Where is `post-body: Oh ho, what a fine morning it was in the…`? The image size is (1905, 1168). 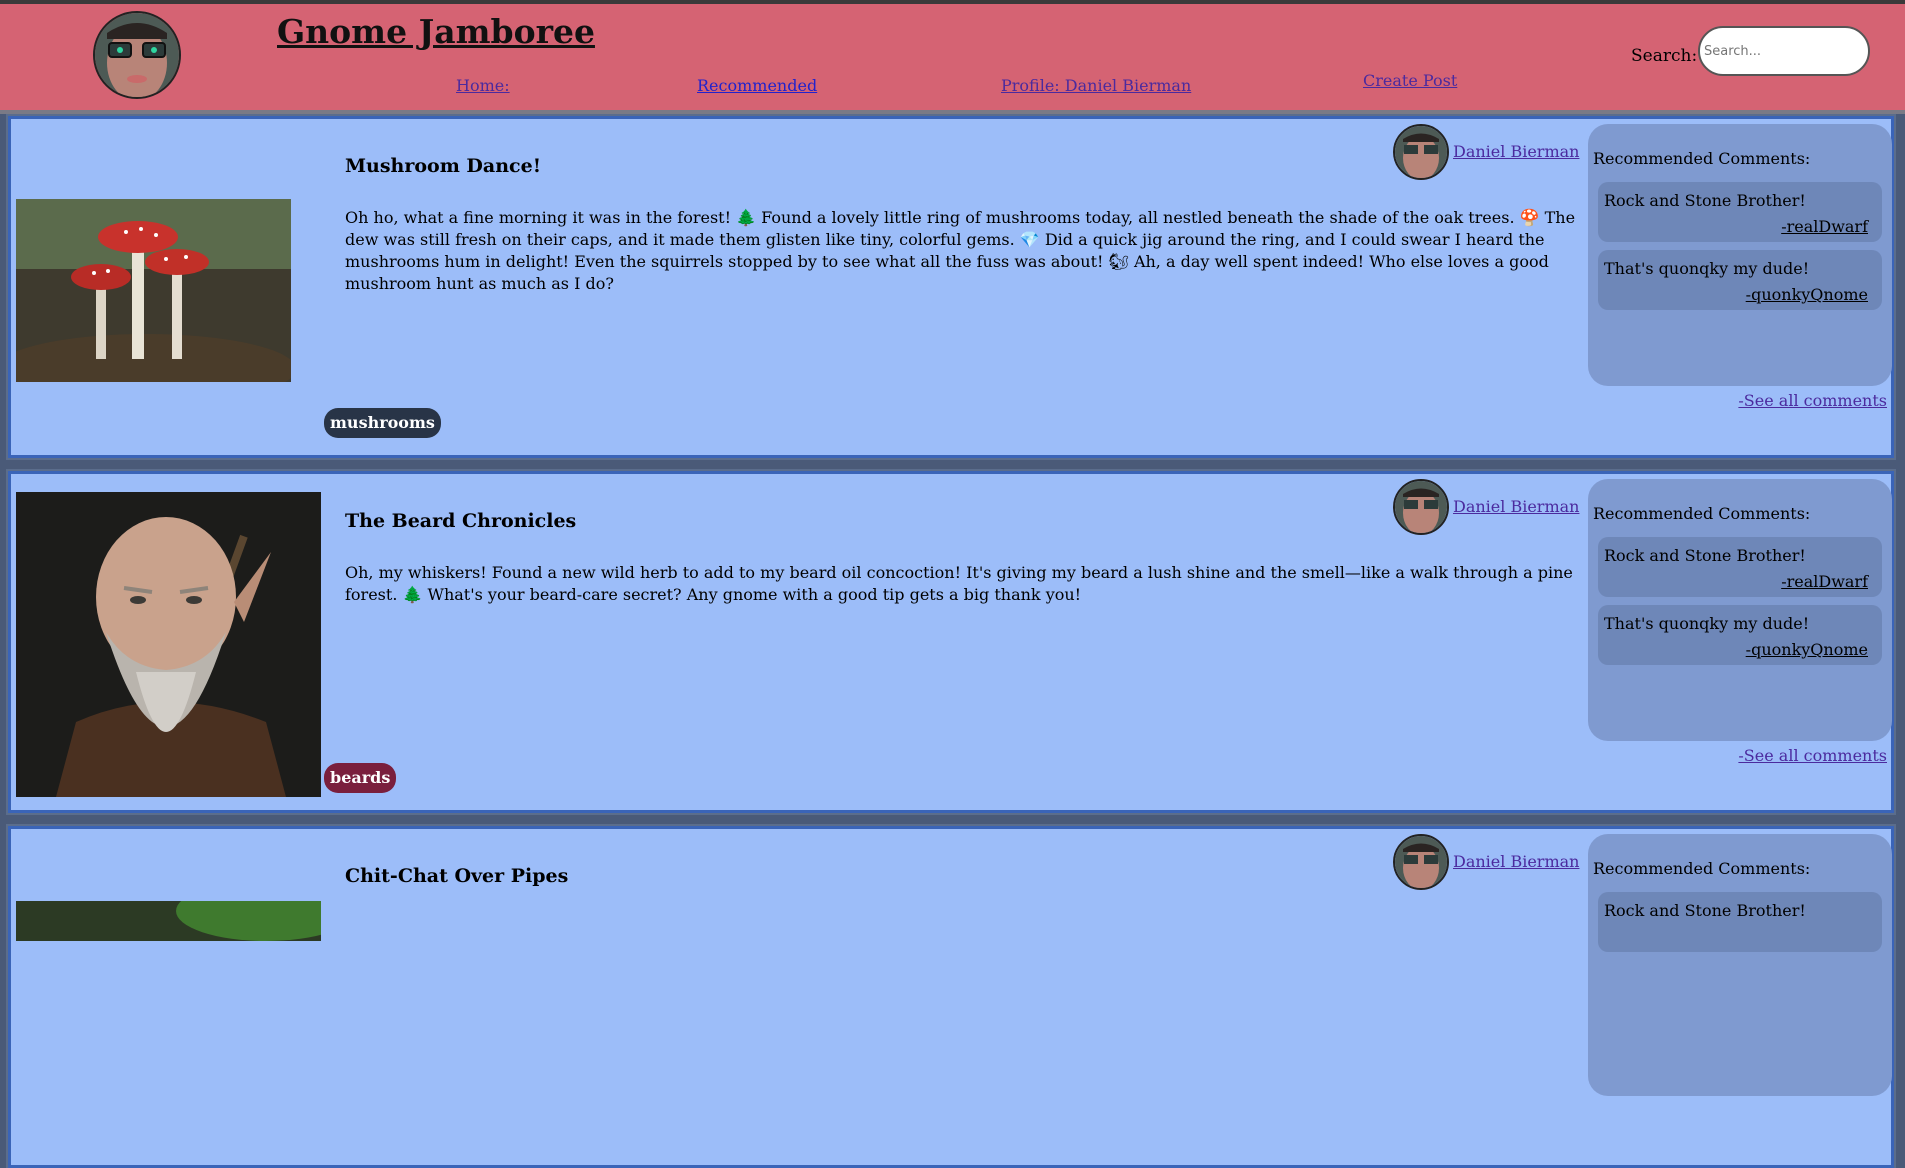
post-body: Oh ho, what a fine morning it was in the… is located at coordinates (960, 250).